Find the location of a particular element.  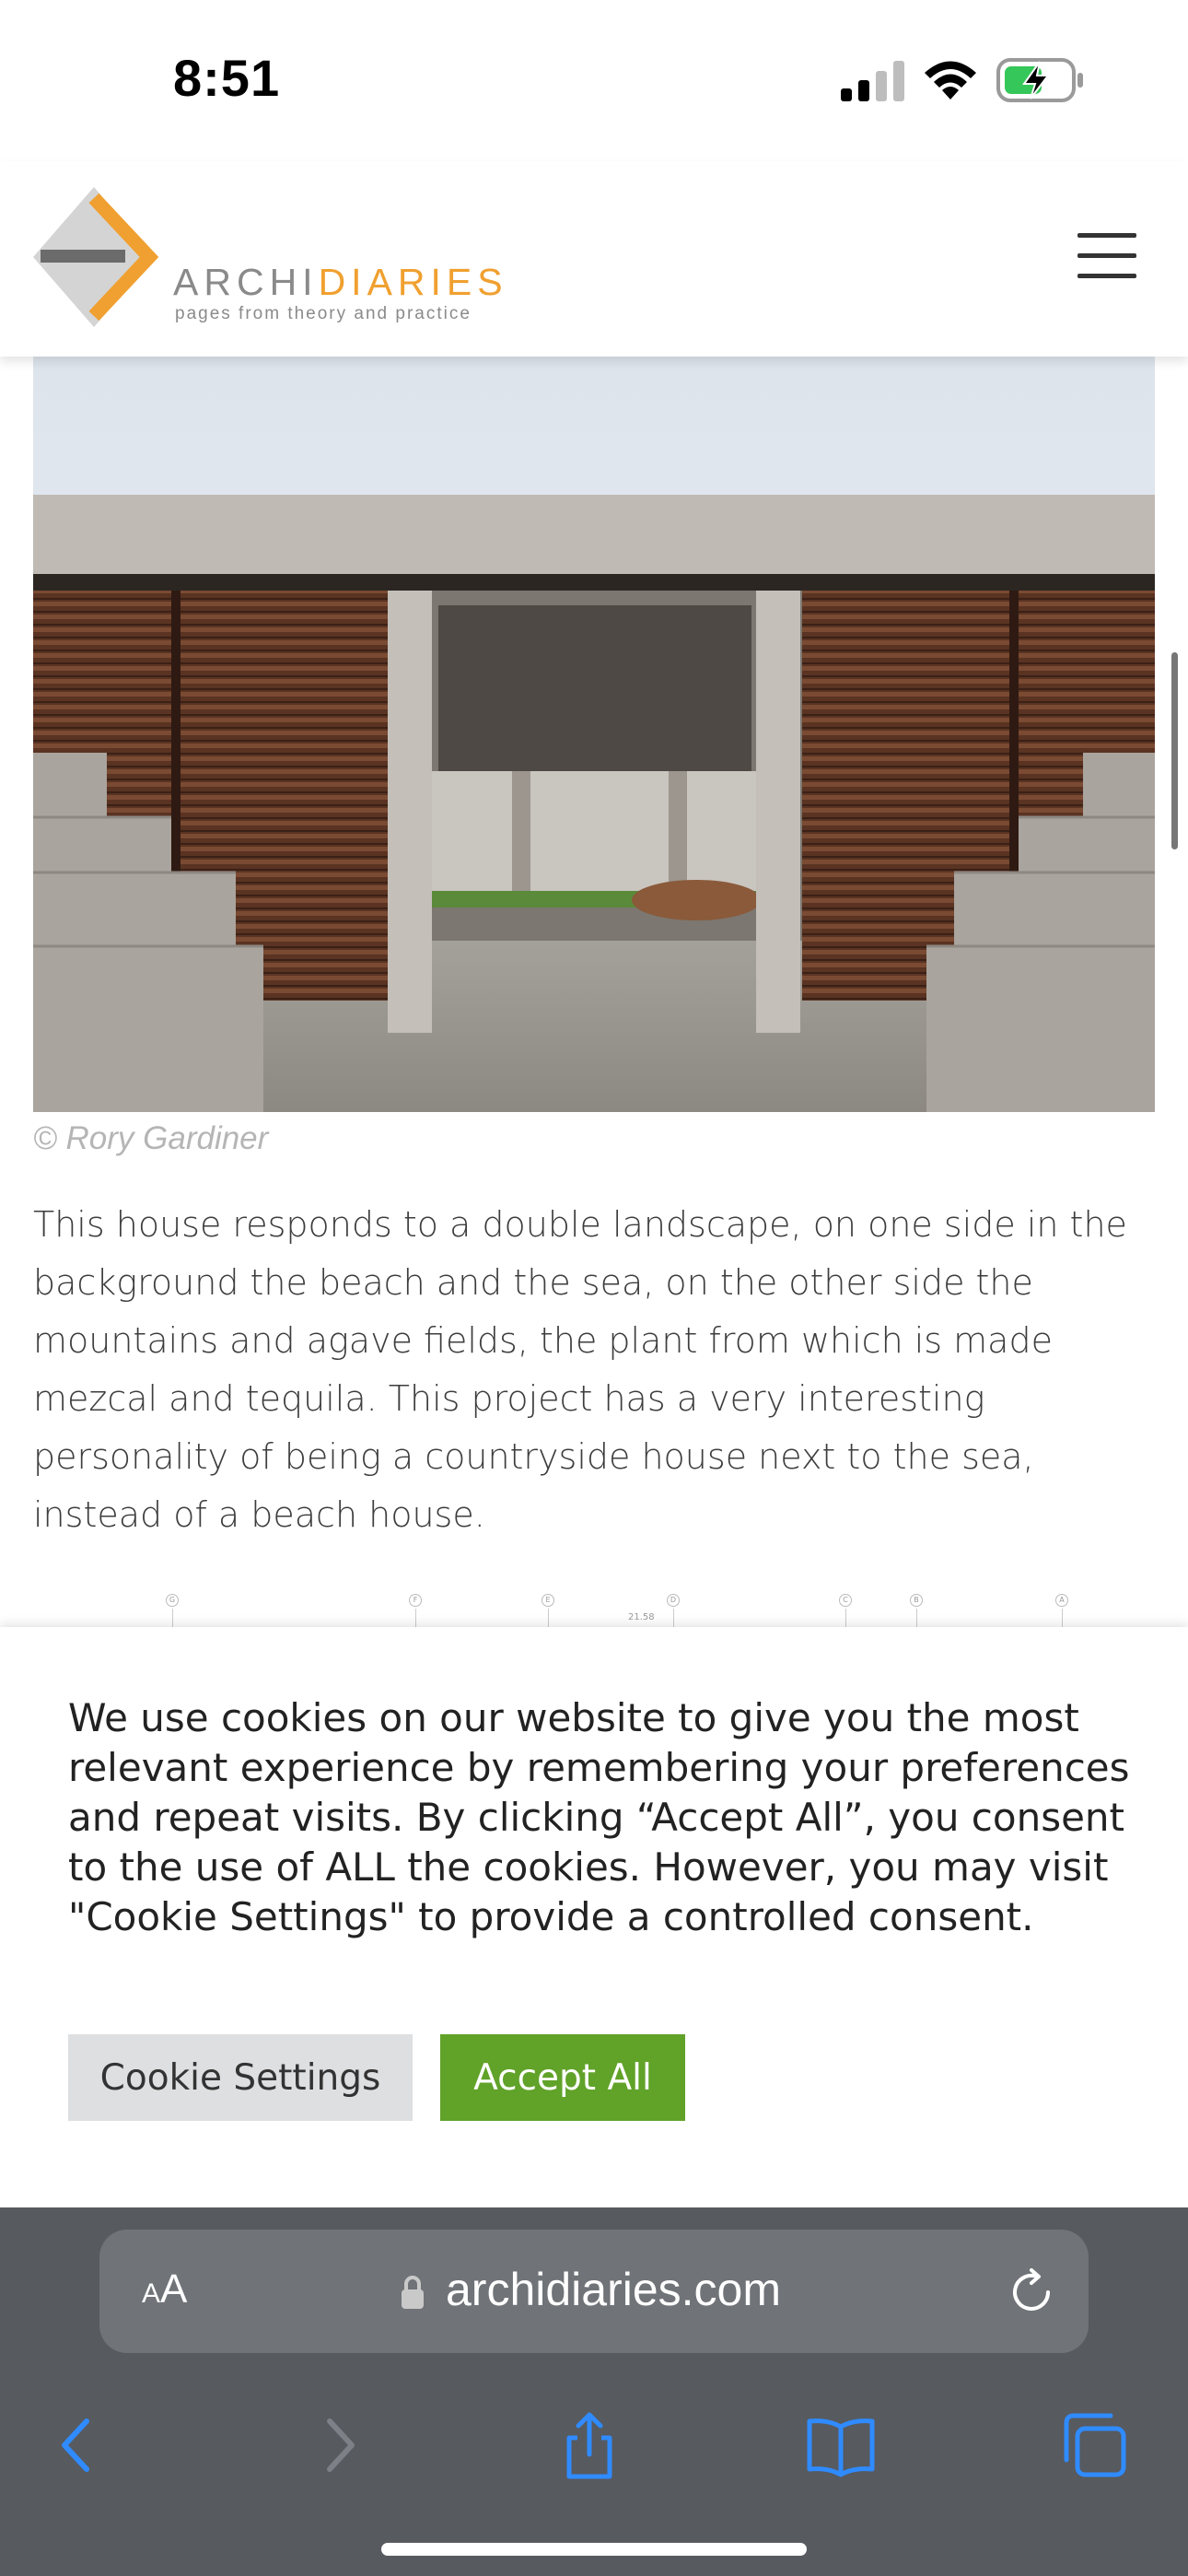

address-bar: AA archidiaries.com is located at coordinates (594, 2291).